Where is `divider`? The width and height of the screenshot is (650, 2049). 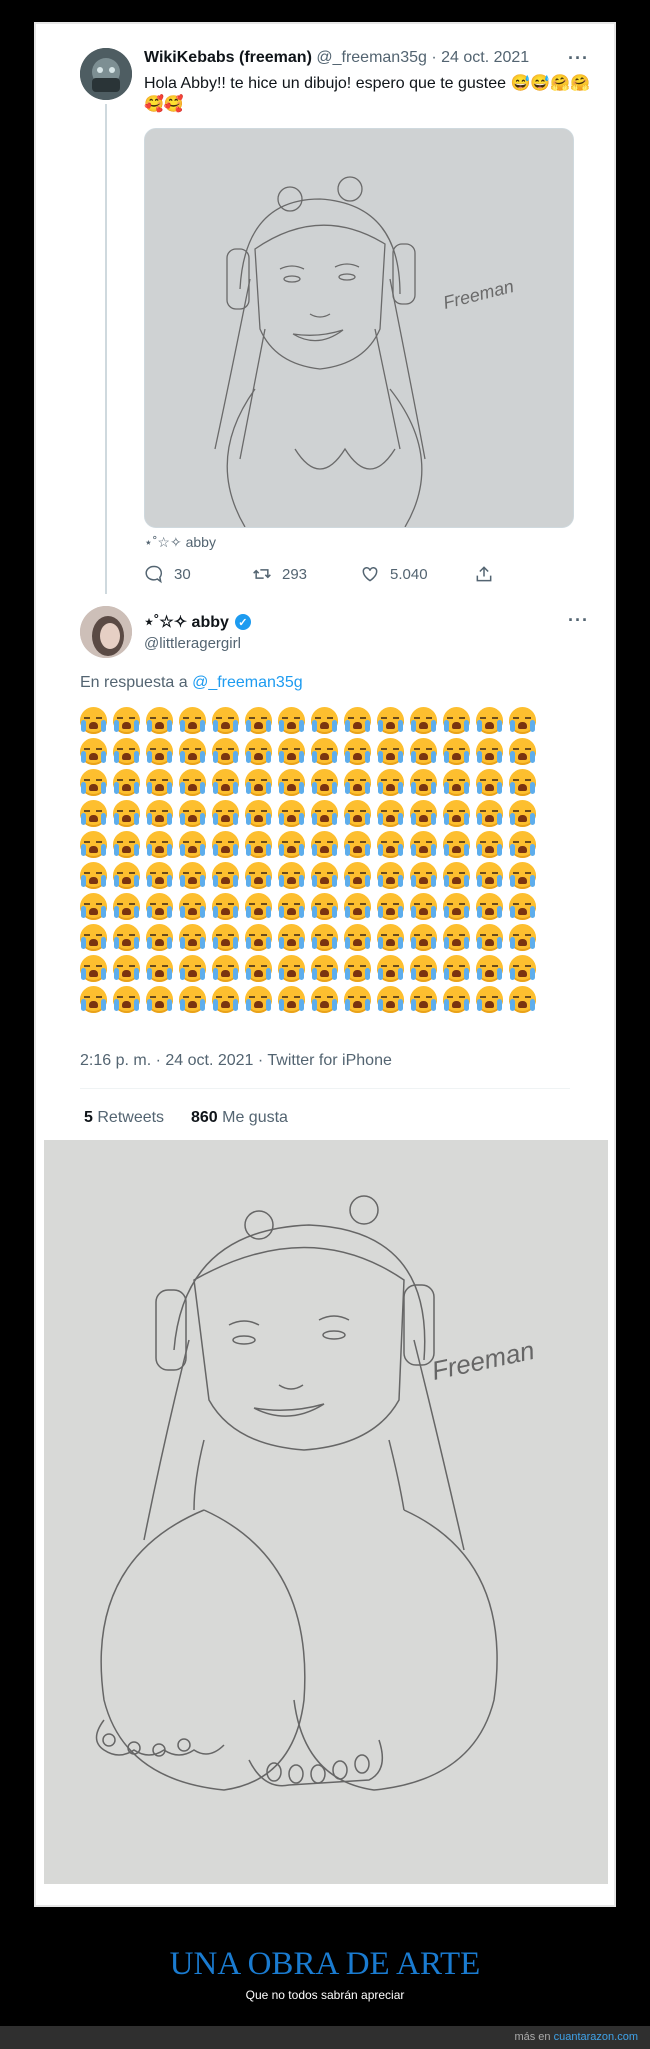 divider is located at coordinates (325, 1088).